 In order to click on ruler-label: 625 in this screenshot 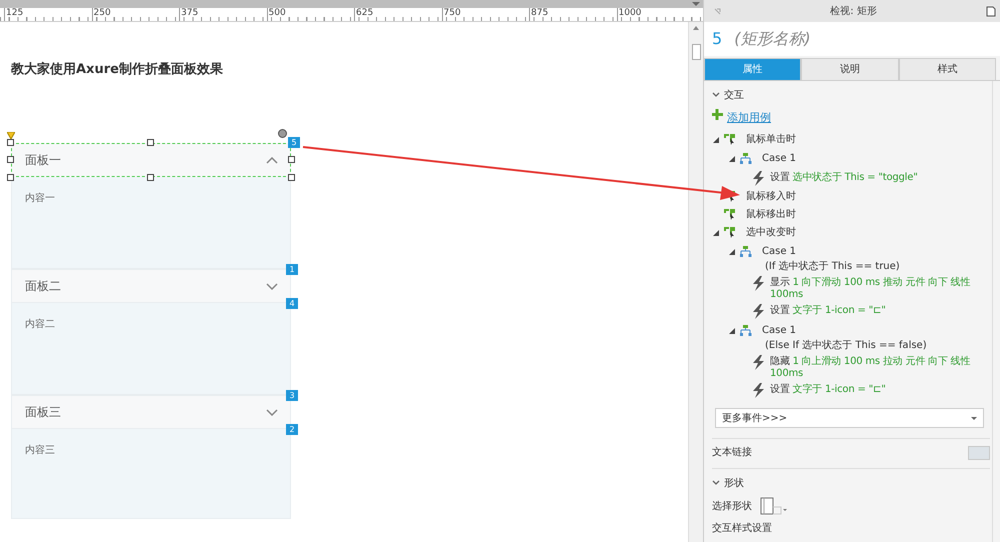, I will do `click(398, 14)`.